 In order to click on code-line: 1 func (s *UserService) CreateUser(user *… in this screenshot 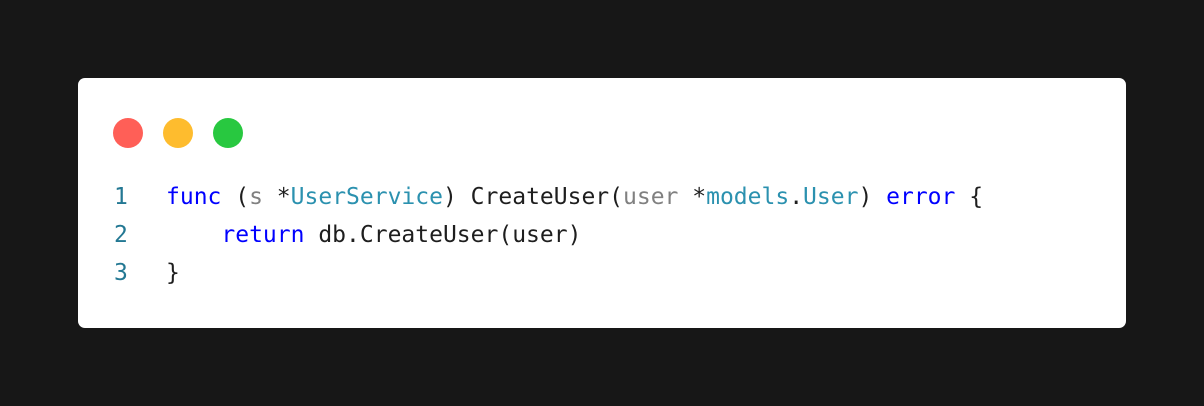, I will do `click(548, 197)`.